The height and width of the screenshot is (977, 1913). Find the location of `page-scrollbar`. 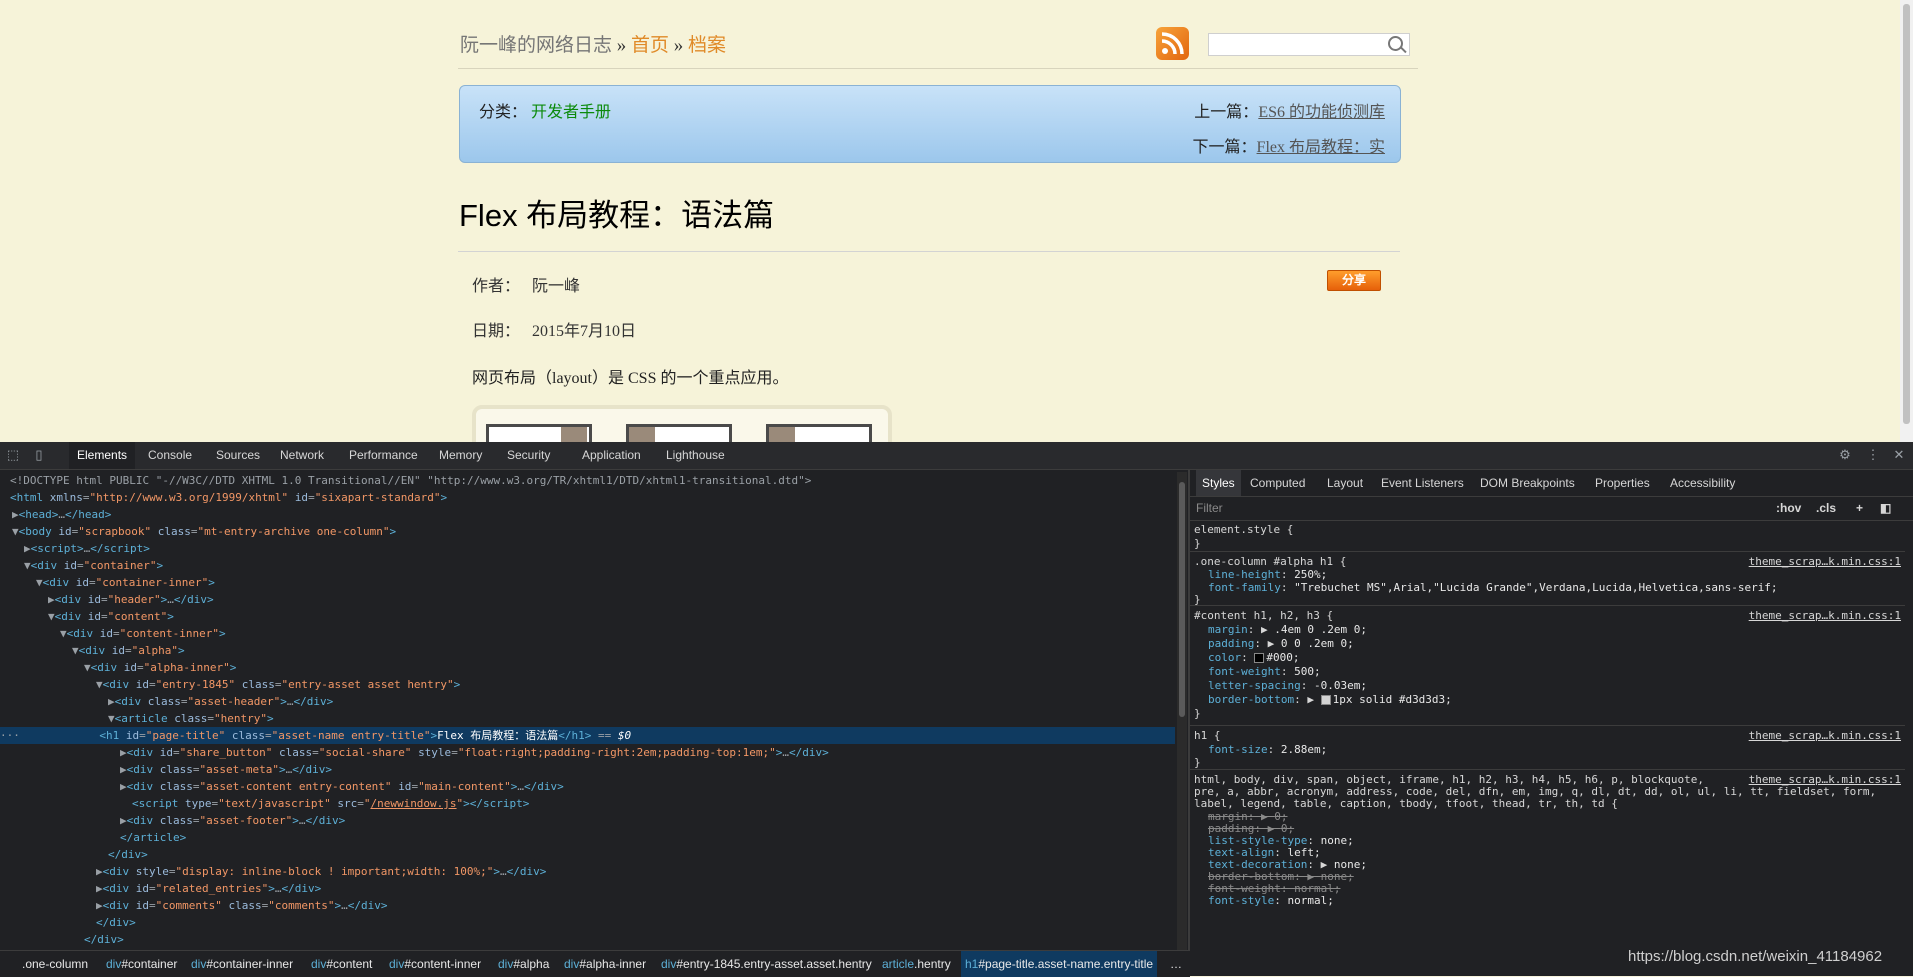

page-scrollbar is located at coordinates (1906, 221).